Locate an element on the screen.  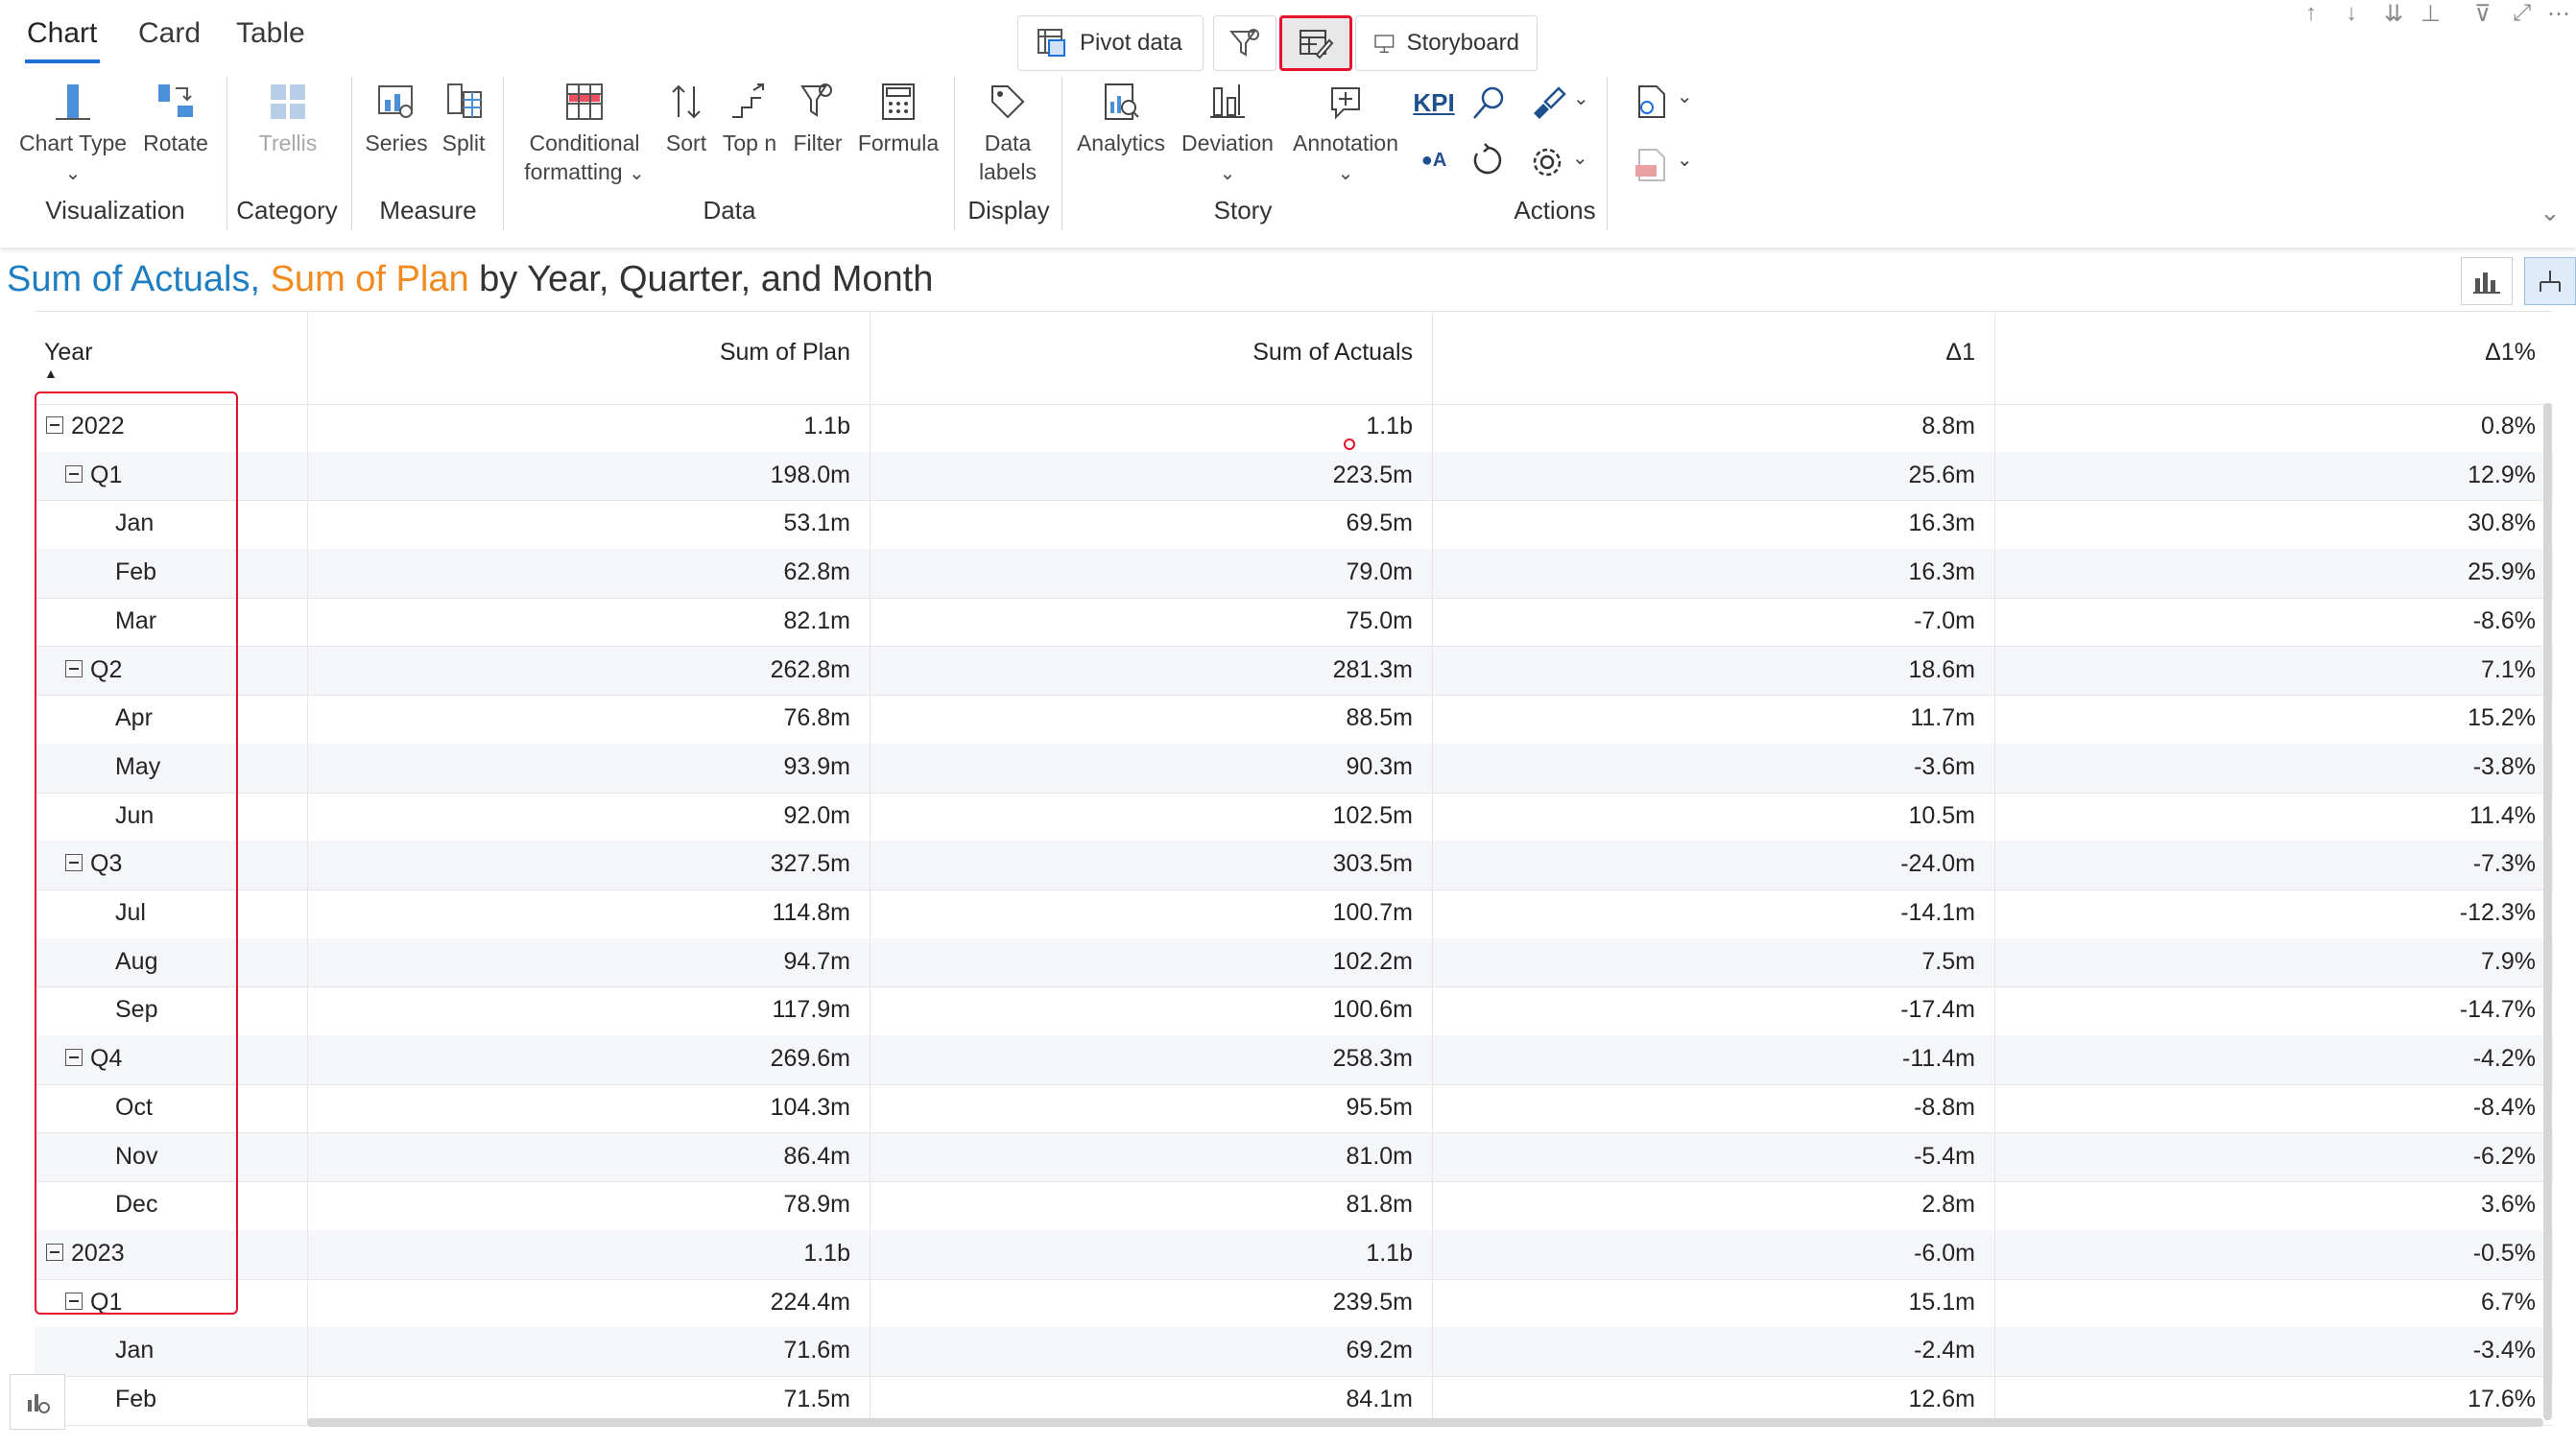
table-row: Nov 86.4m 81.0m -5.4m -6.2% is located at coordinates (1294, 1158).